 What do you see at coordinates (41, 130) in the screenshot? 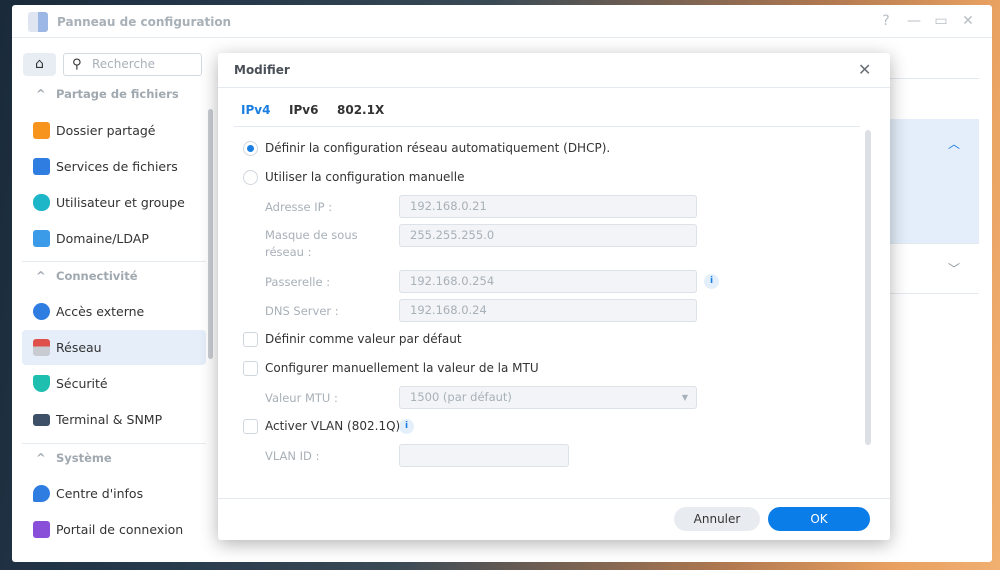
I see `folder-icon` at bounding box center [41, 130].